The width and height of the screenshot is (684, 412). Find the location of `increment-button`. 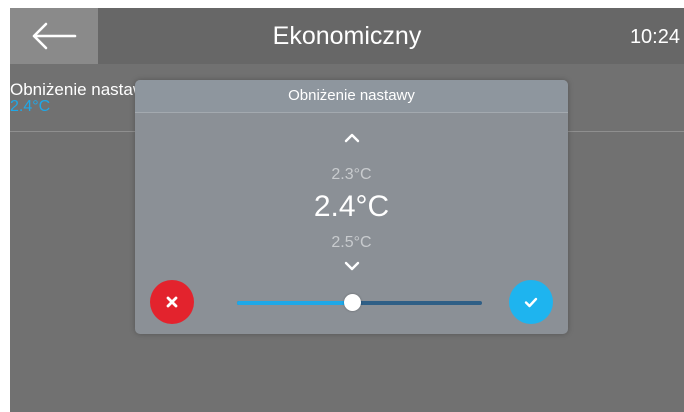

increment-button is located at coordinates (351, 139).